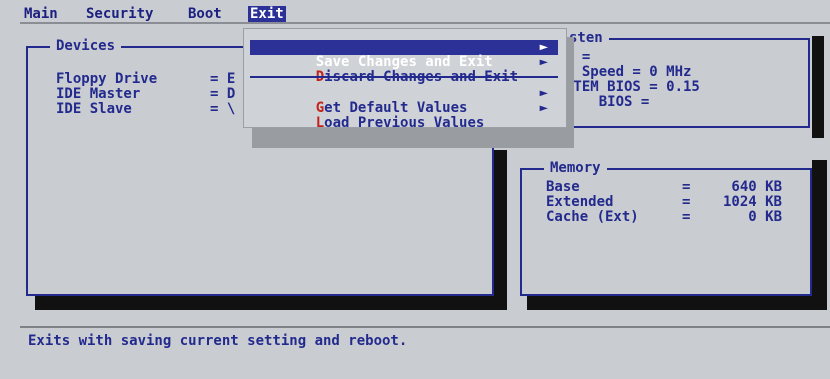 This screenshot has height=379, width=830. What do you see at coordinates (404, 69) in the screenshot?
I see `discard-changes-and-exit-item: Discard Changes and Exit ►` at bounding box center [404, 69].